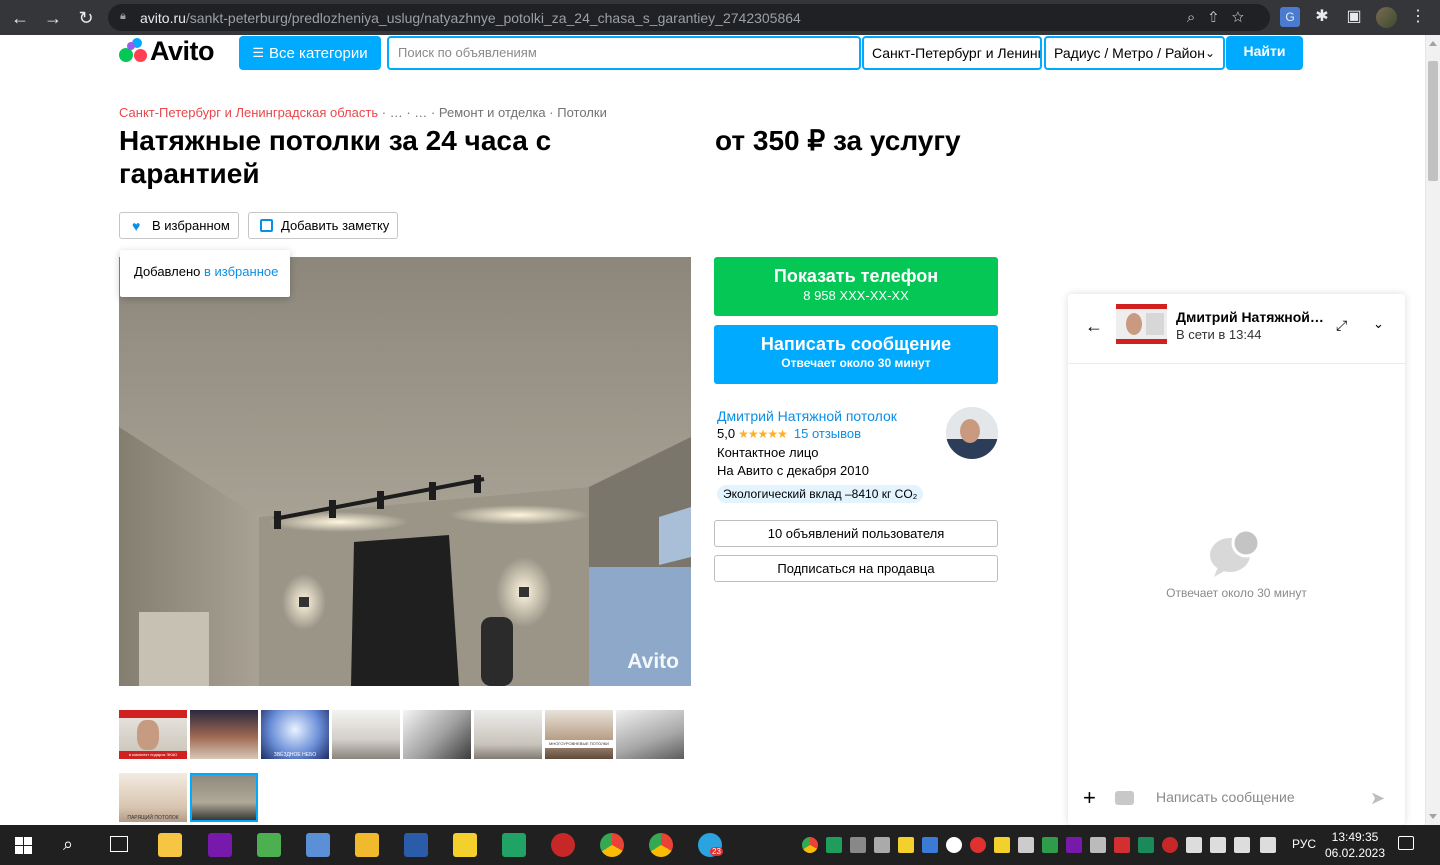 The width and height of the screenshot is (1440, 865). What do you see at coordinates (820, 494) in the screenshot?
I see `eco-badge: Экологический вклад –8410 кг CO₂` at bounding box center [820, 494].